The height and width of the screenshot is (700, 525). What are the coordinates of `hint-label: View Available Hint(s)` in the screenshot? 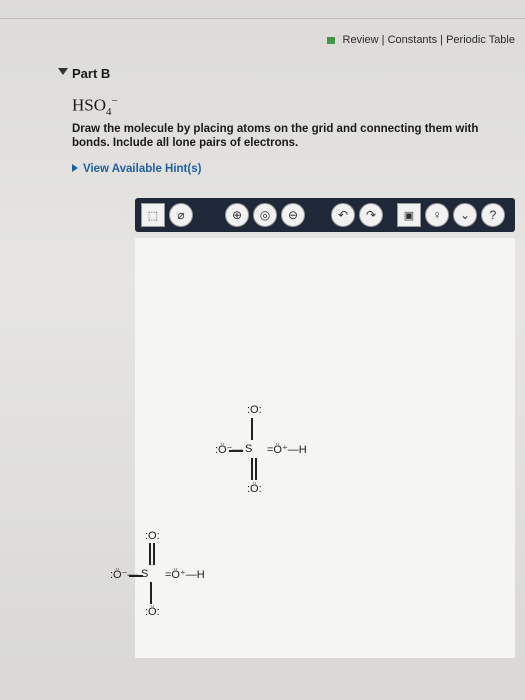 It's located at (142, 169).